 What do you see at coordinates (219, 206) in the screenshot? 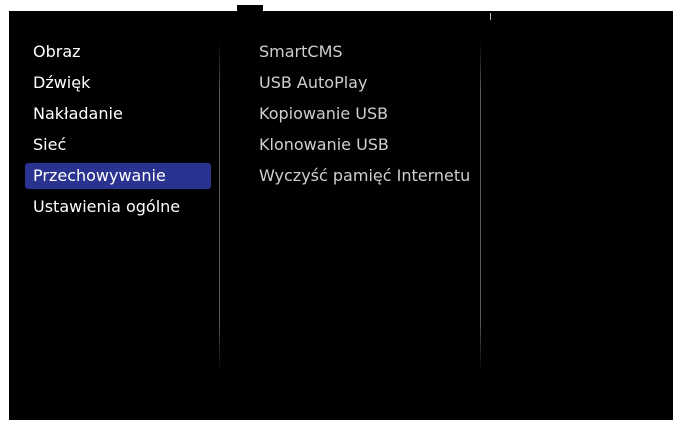
I see `menu-divider` at bounding box center [219, 206].